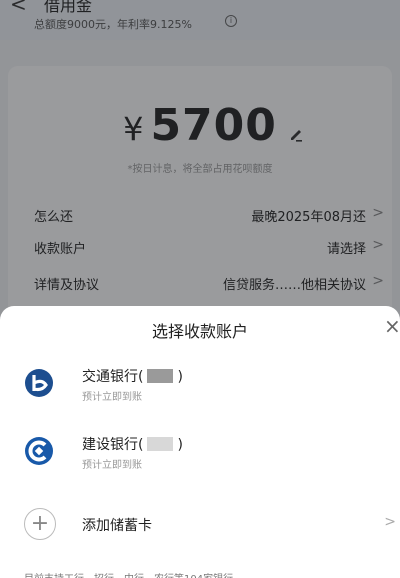 Image resolution: width=400 pixels, height=578 pixels. Describe the element at coordinates (390, 522) in the screenshot. I see `chevron-right-icon: >` at that location.